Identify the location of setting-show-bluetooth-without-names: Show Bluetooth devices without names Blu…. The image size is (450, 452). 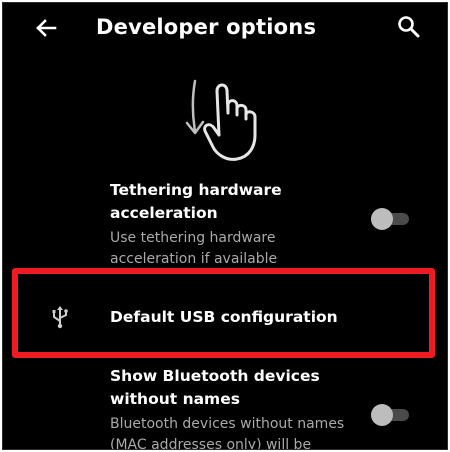
(227, 407).